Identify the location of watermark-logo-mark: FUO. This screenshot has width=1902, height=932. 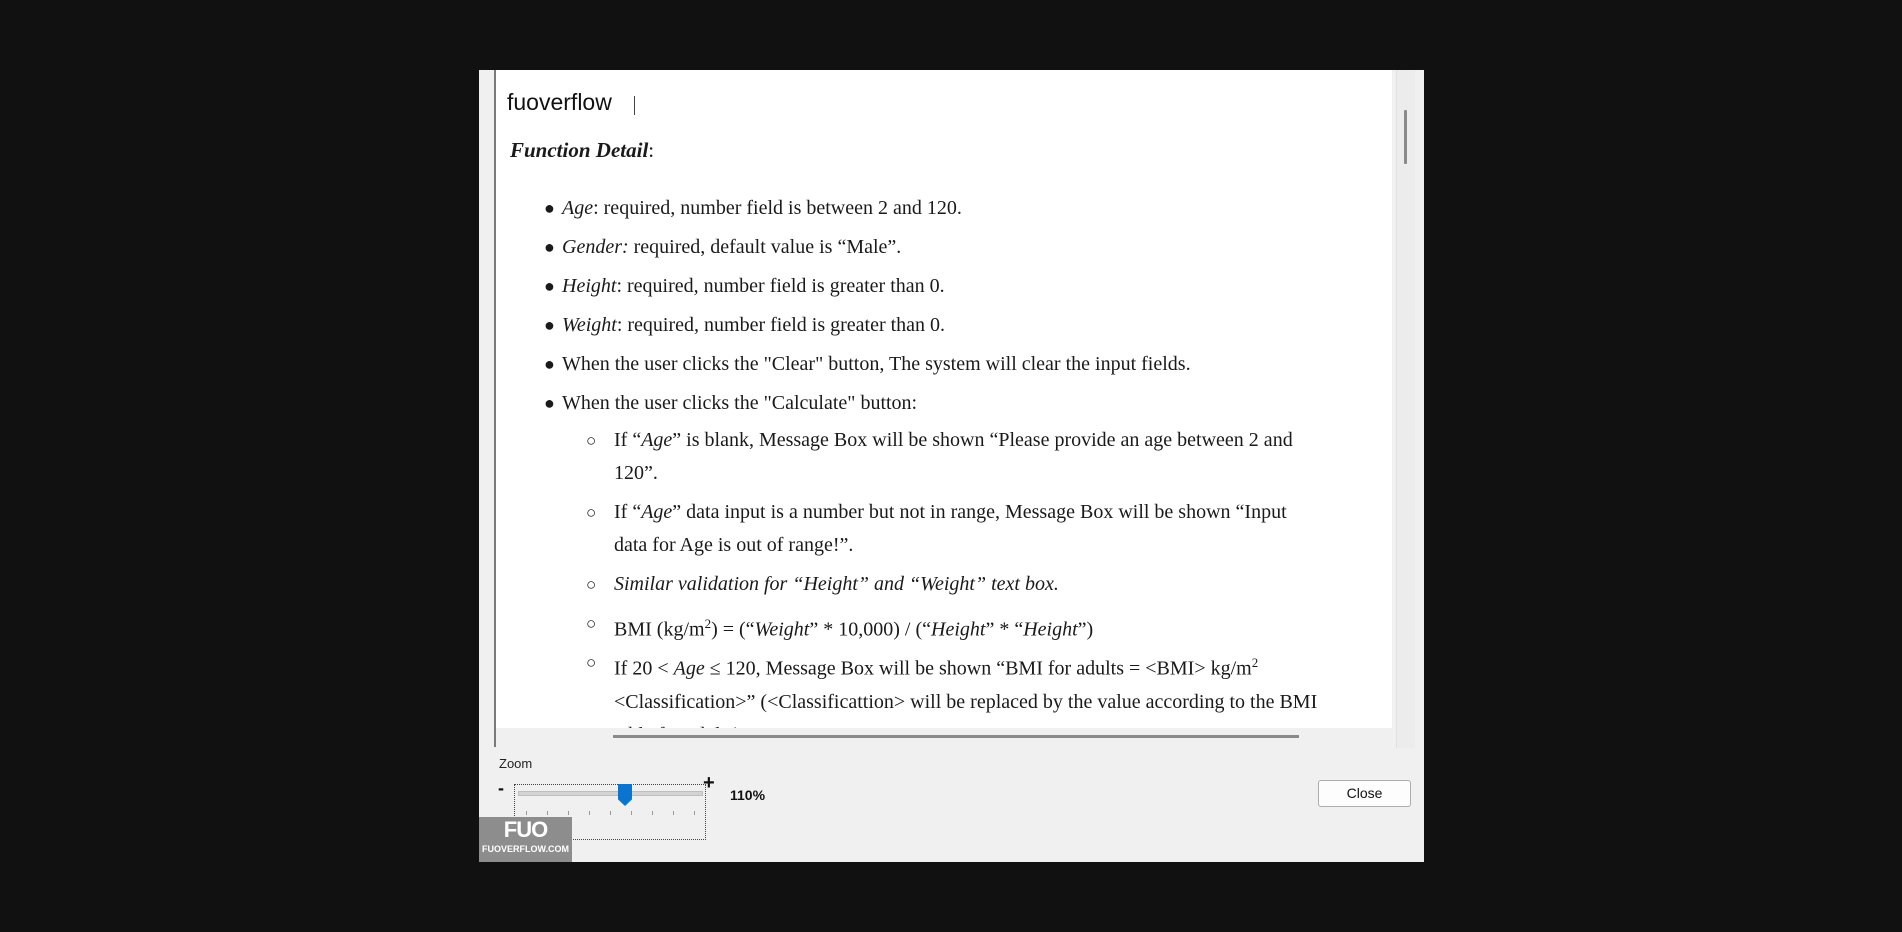
(525, 829).